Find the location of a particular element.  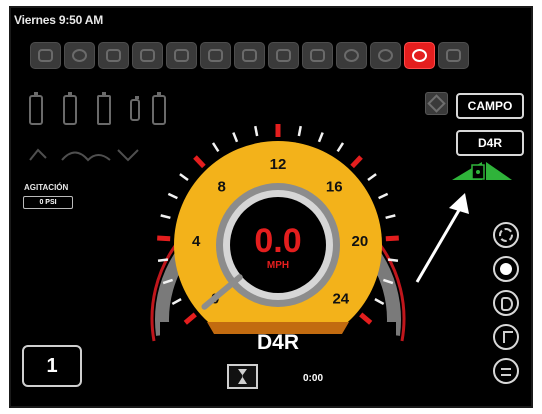

fan-button is located at coordinates (506, 235).